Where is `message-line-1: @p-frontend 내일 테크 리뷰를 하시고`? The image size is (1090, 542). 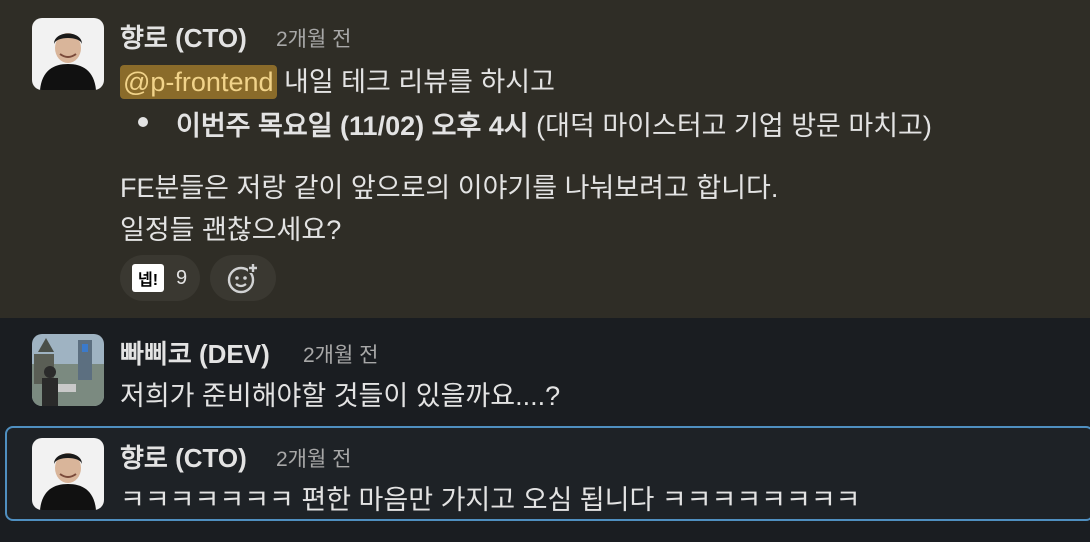 message-line-1: @p-frontend 내일 테크 리뷰를 하시고 is located at coordinates (337, 79).